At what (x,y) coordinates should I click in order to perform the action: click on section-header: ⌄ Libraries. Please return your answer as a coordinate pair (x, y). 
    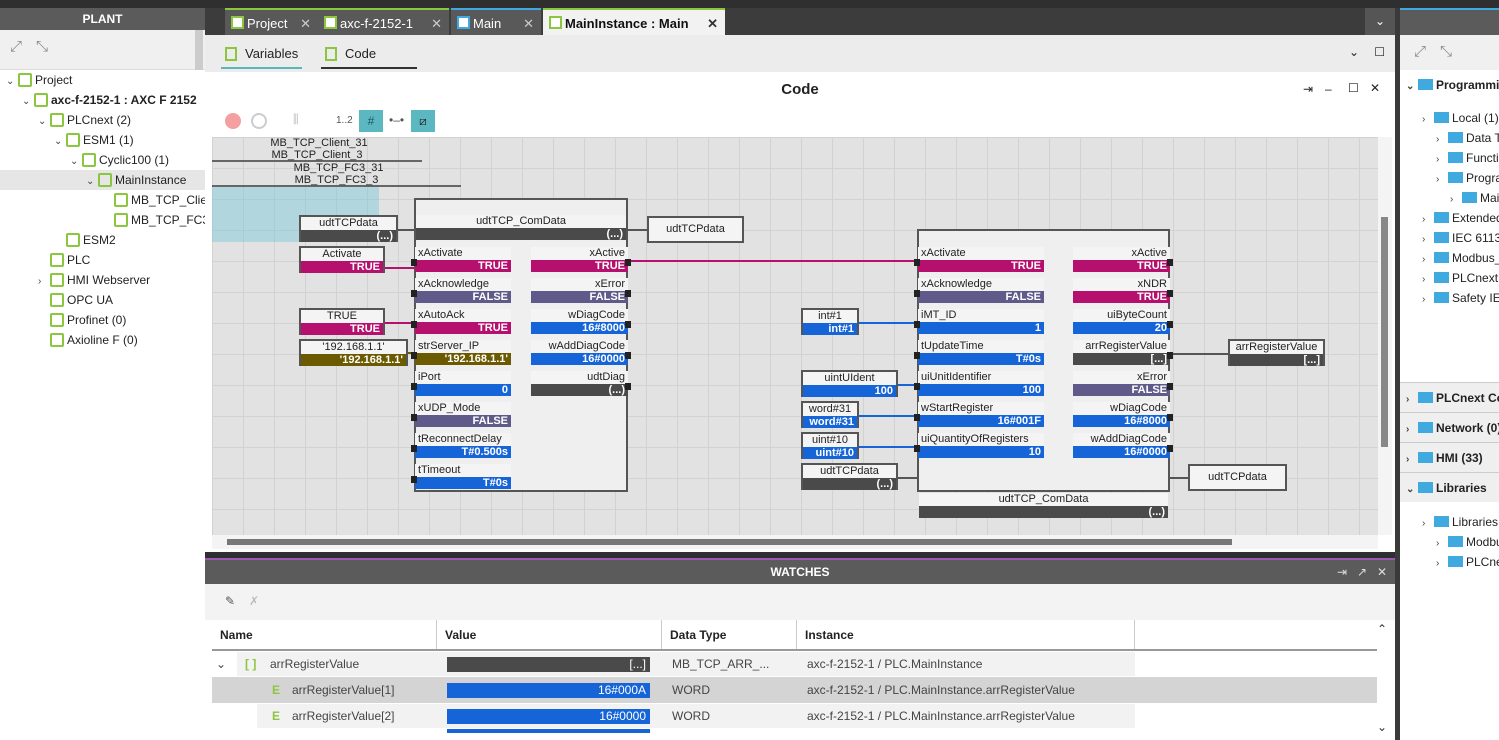
    Looking at the image, I should click on (1449, 487).